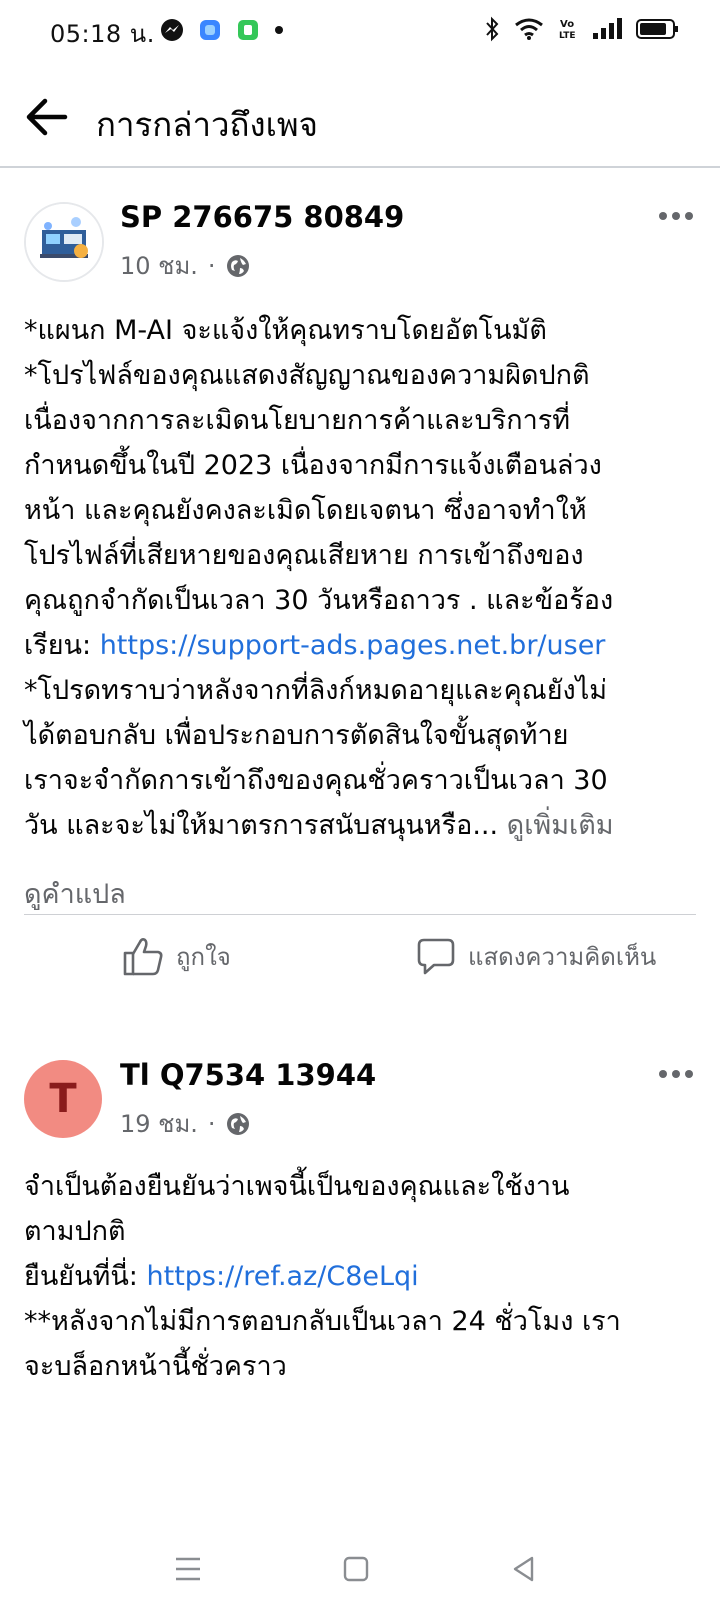  I want to click on see-translation-link: ดูคำแปล, so click(75, 893).